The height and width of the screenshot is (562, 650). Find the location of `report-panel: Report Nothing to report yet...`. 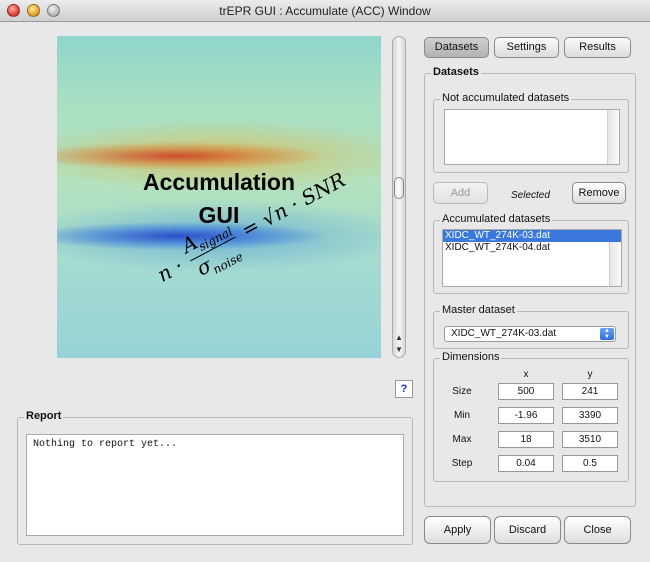

report-panel: Report Nothing to report yet... is located at coordinates (215, 477).